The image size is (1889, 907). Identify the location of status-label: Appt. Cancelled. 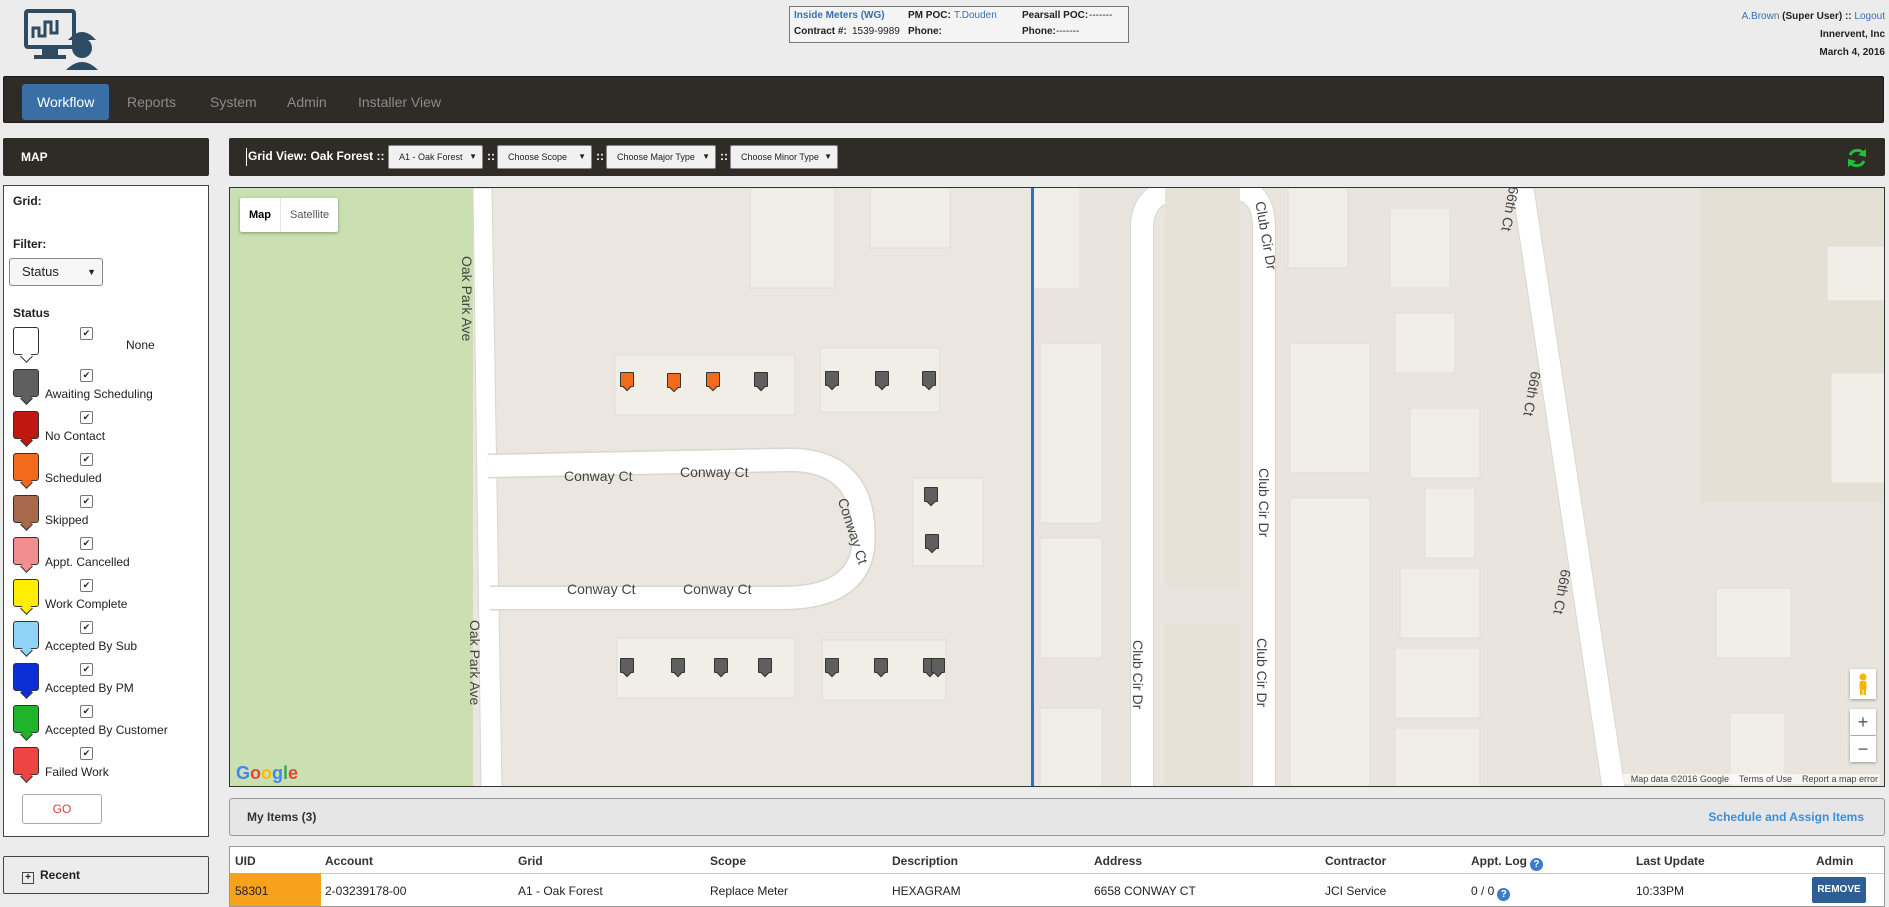
(87, 562).